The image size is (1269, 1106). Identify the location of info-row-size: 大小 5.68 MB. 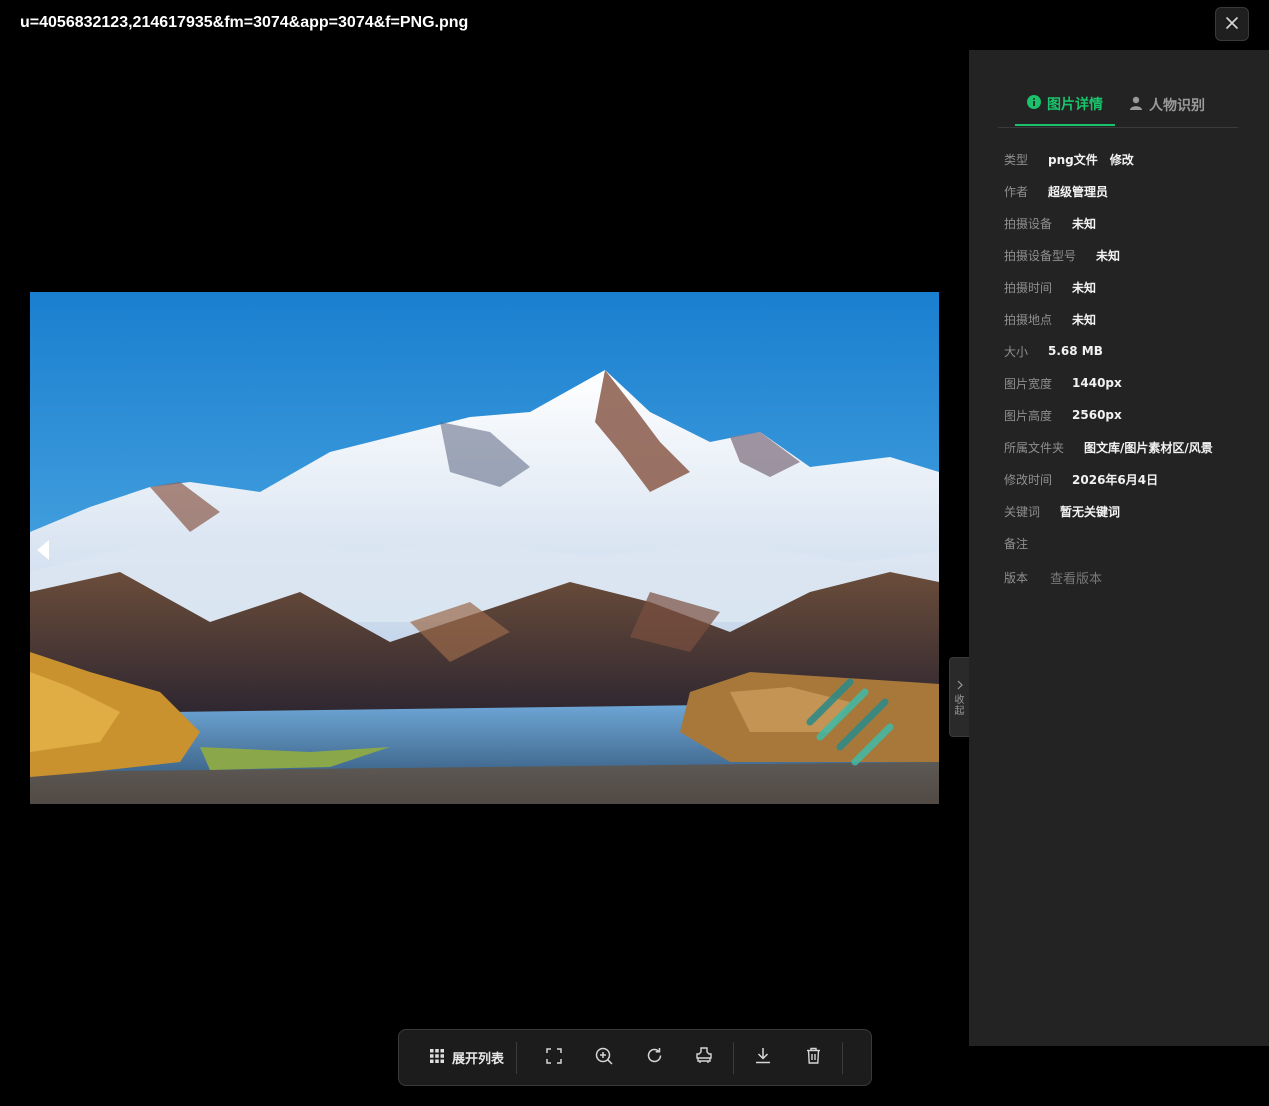
(1129, 351).